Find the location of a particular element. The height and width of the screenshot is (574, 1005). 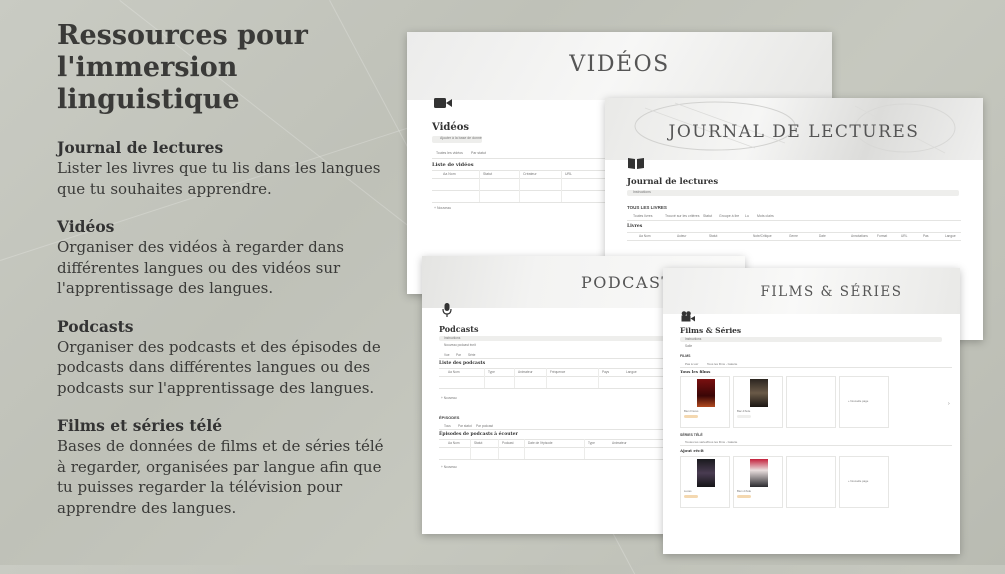

tab-words: Mots clairs is located at coordinates (765, 216).